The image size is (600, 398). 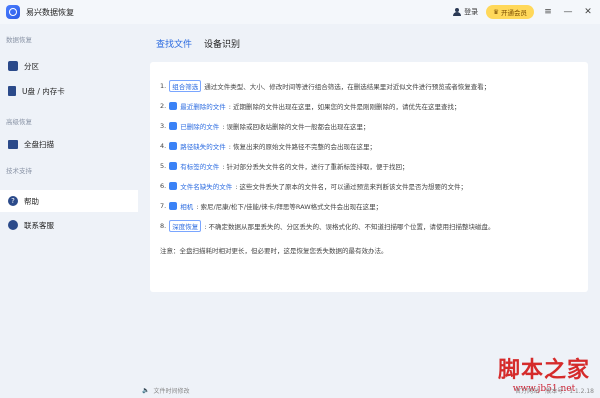 I want to click on official-site-link: 官方网站, so click(x=527, y=390).